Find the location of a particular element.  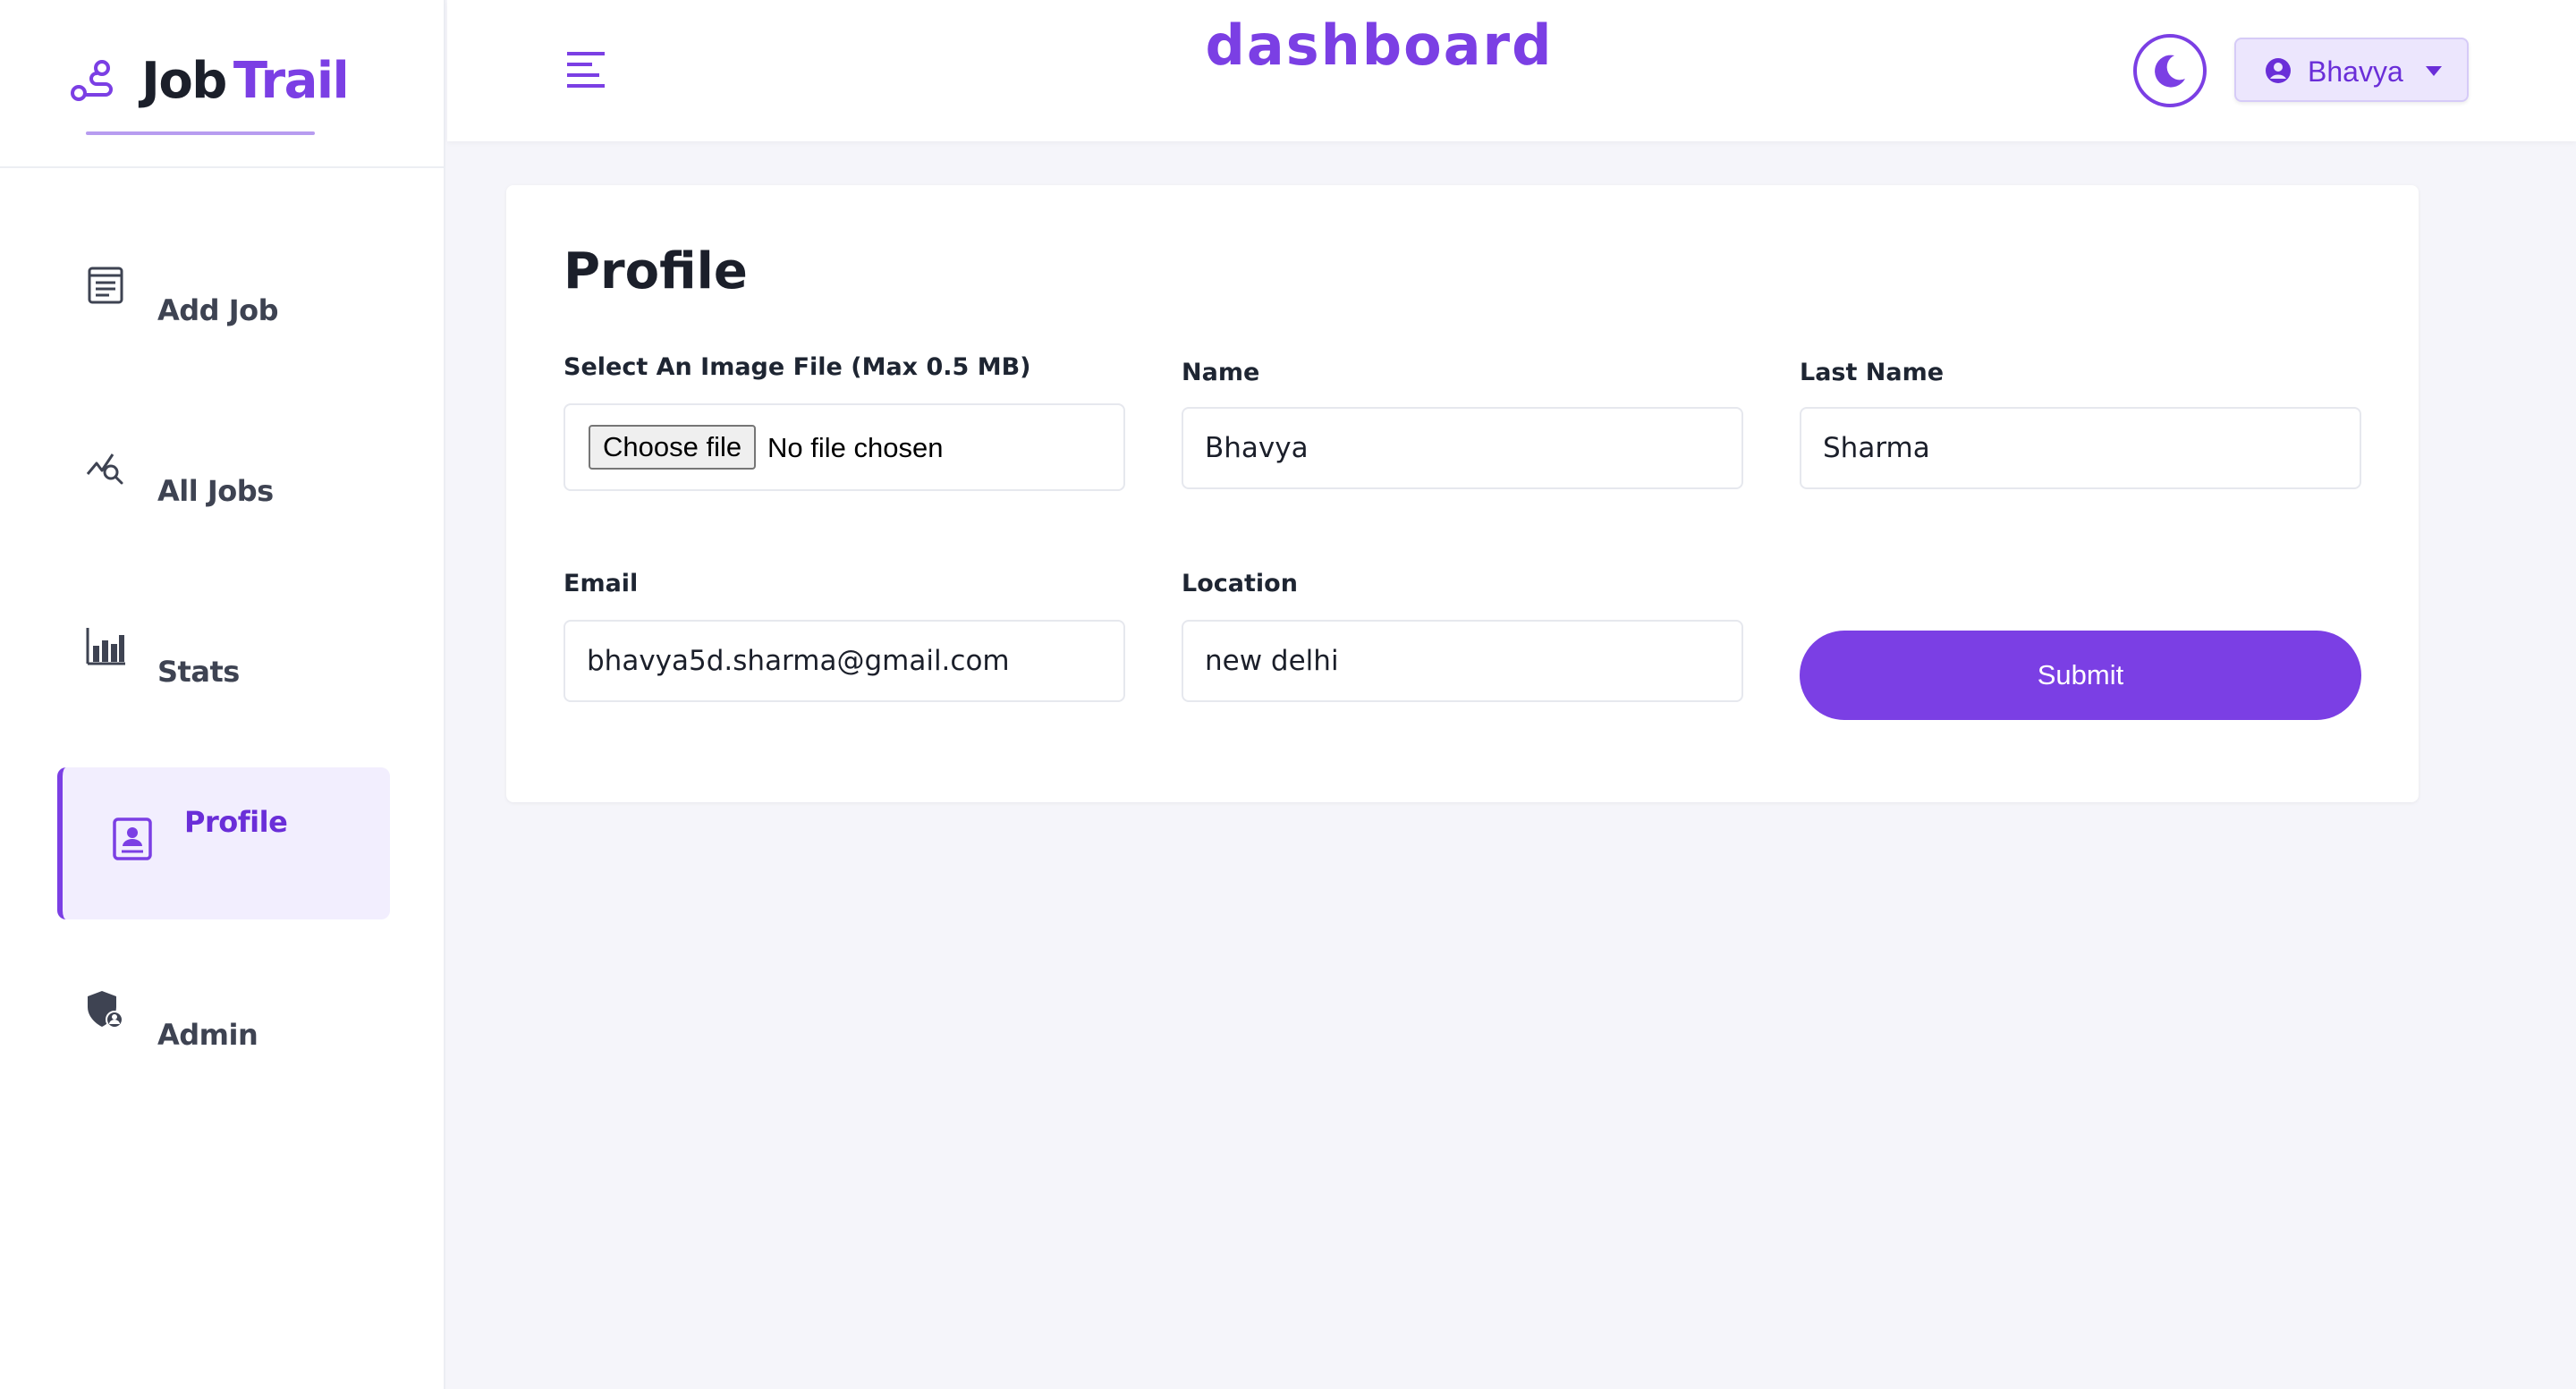

sidebar-item-label: Stats is located at coordinates (198, 672).